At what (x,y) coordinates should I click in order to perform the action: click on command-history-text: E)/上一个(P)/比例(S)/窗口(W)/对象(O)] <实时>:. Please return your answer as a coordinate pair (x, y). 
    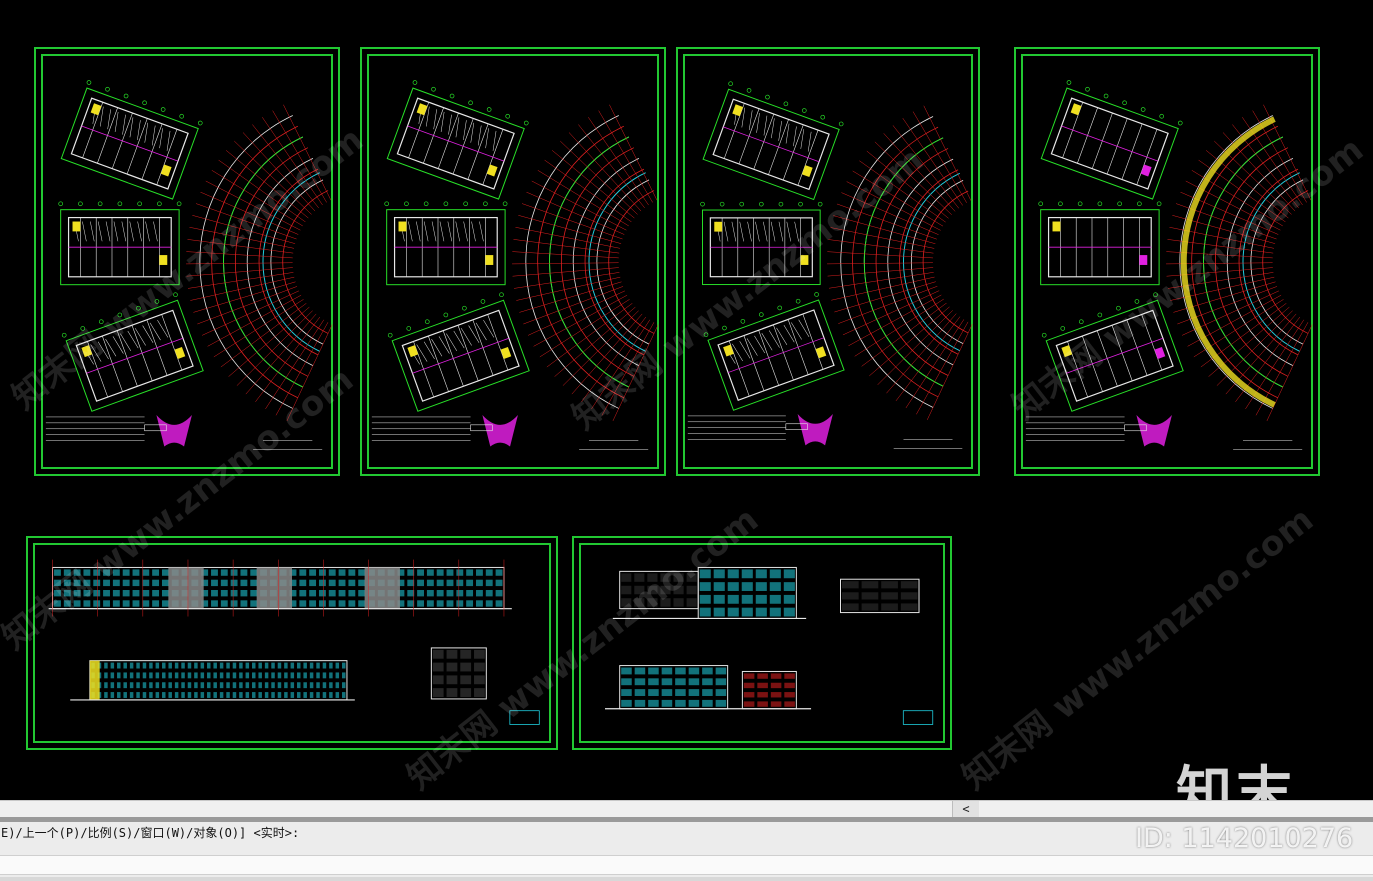
    Looking at the image, I should click on (150, 833).